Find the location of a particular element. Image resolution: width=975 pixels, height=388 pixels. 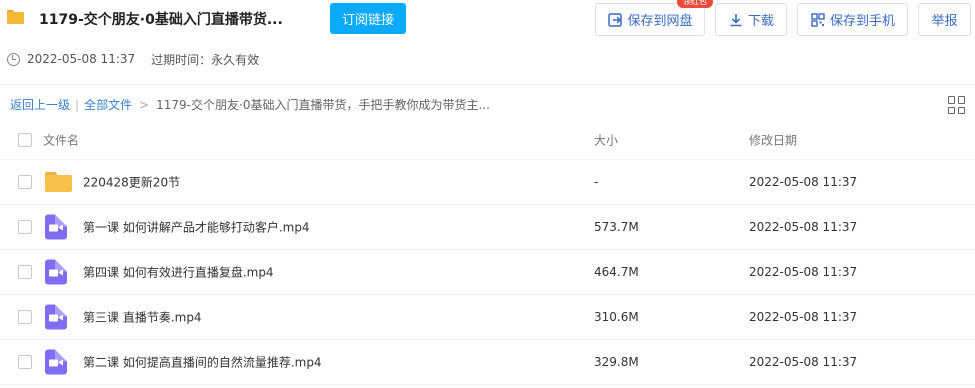

divider is located at coordinates (487, 84).